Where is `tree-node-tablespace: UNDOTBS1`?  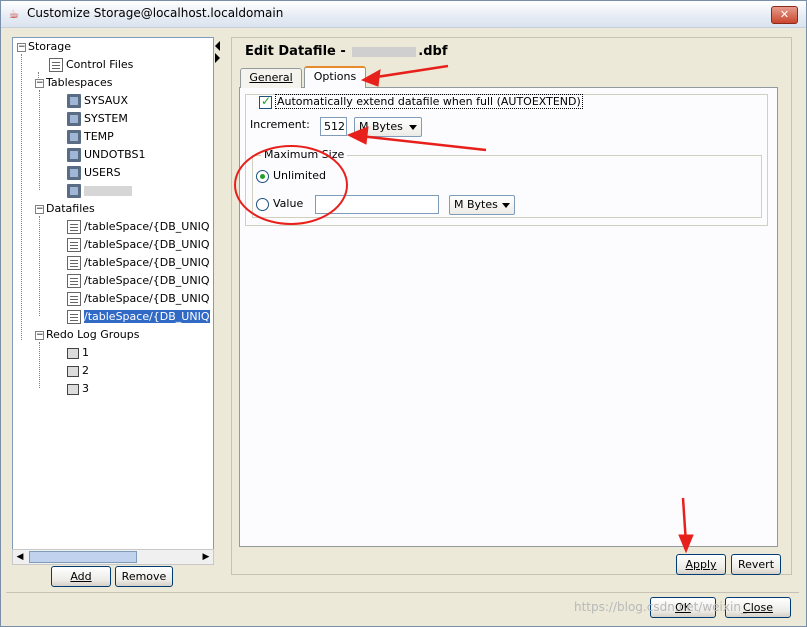 tree-node-tablespace: UNDOTBS1 is located at coordinates (106, 155).